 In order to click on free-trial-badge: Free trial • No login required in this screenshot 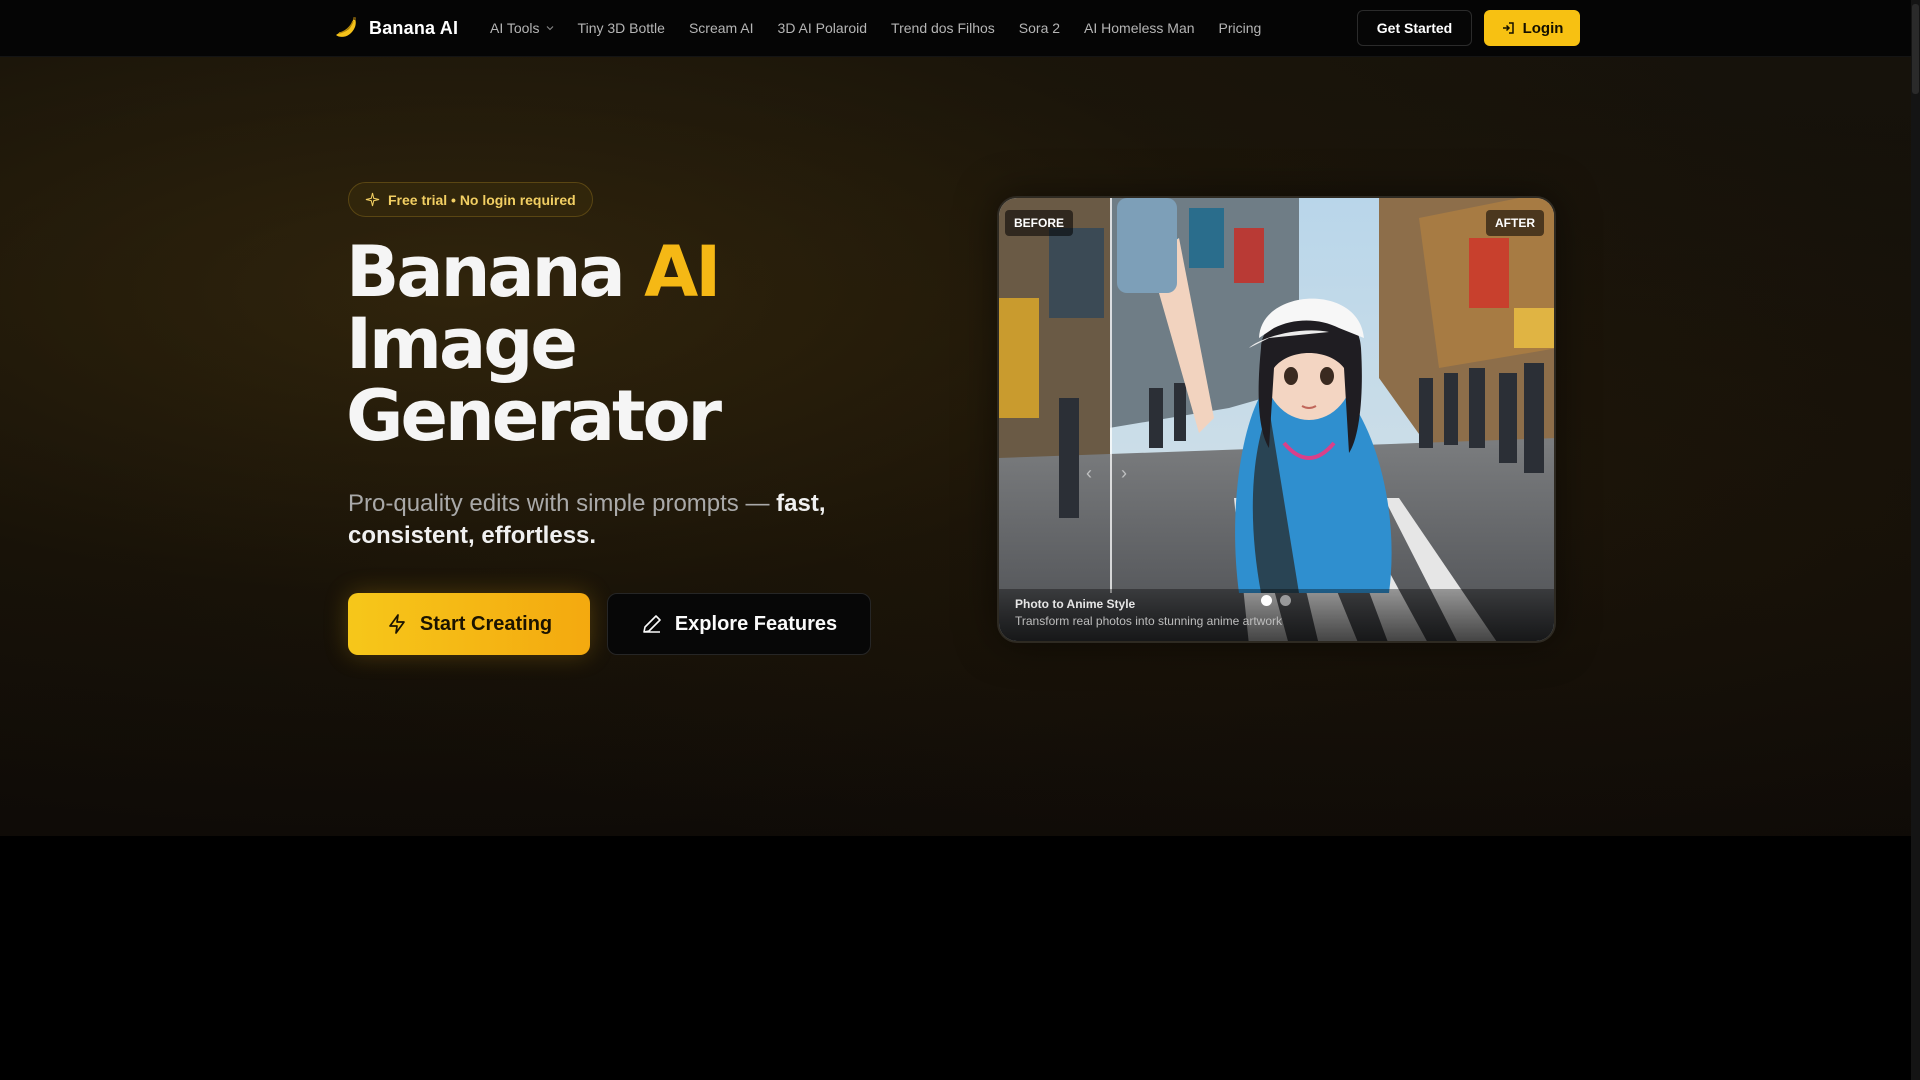, I will do `click(470, 199)`.